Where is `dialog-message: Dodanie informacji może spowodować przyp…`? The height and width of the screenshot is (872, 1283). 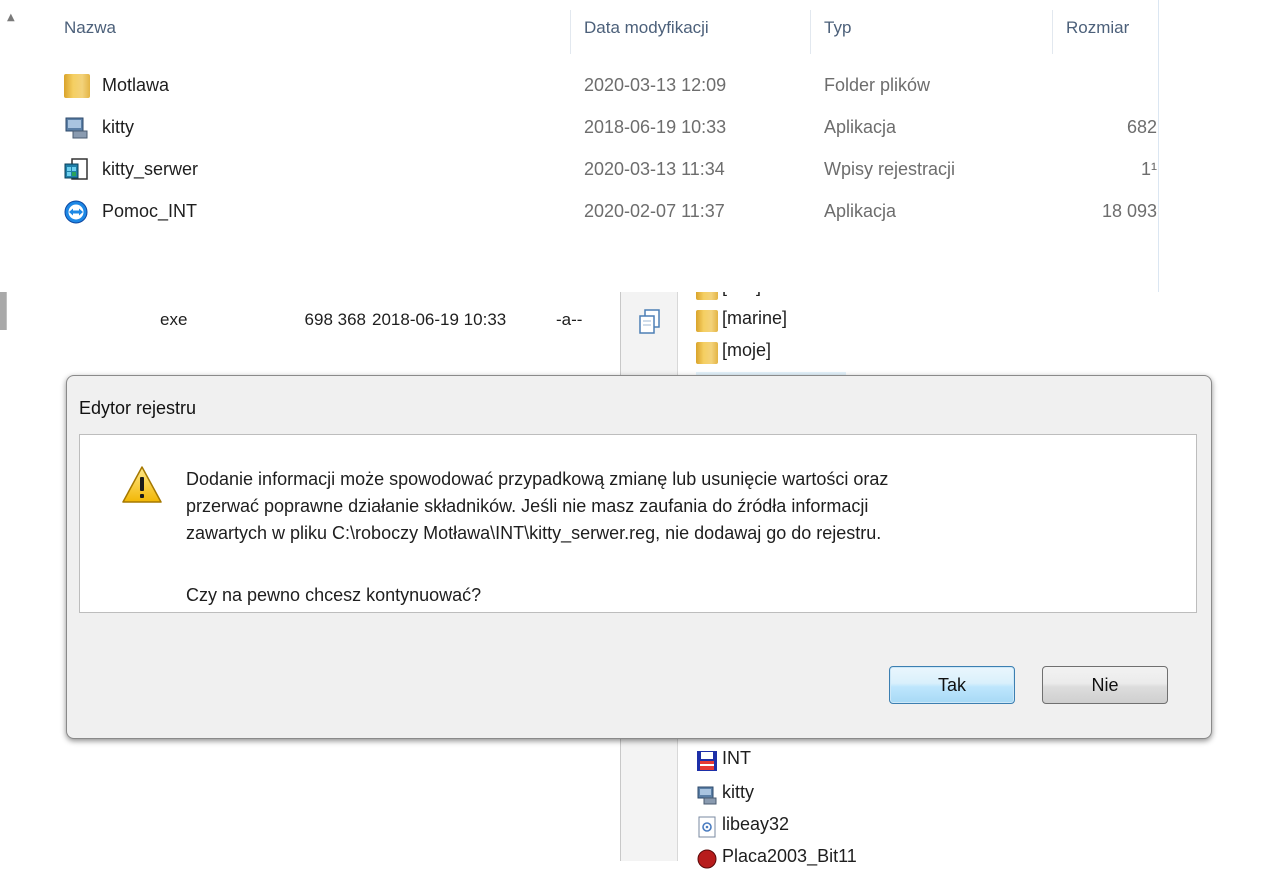
dialog-message: Dodanie informacji może spowodować przyp… is located at coordinates (681, 506).